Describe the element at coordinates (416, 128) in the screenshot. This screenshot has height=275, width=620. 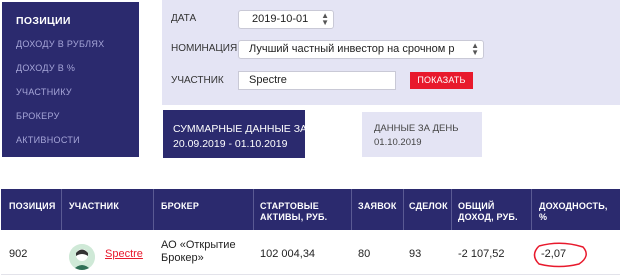
I see `day-title: ДАННЫЕ ЗА ДЕНЬ` at that location.